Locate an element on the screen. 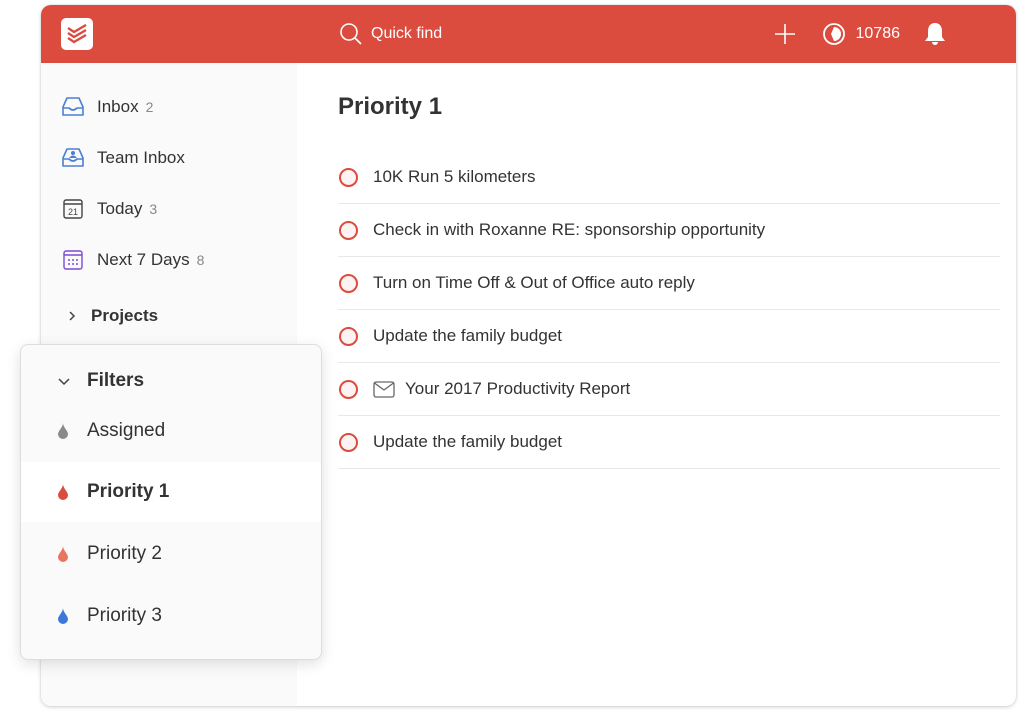 The image size is (1024, 716). plus-icon is located at coordinates (784, 34).